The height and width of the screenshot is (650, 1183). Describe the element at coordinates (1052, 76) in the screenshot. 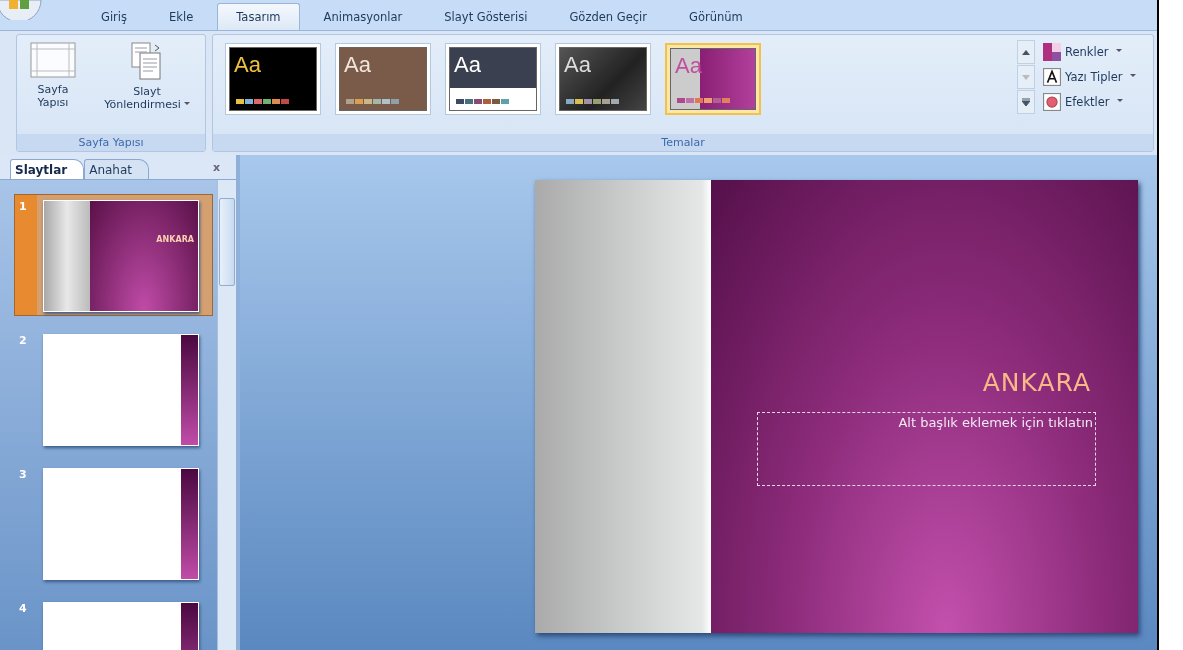

I see `font-icon` at that location.